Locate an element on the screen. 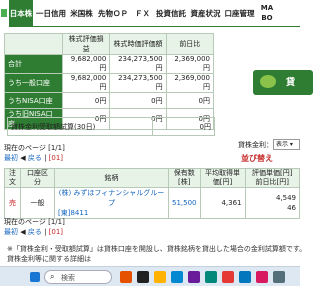  summary-header-value: 株式時価評価額 is located at coordinates (138, 44).